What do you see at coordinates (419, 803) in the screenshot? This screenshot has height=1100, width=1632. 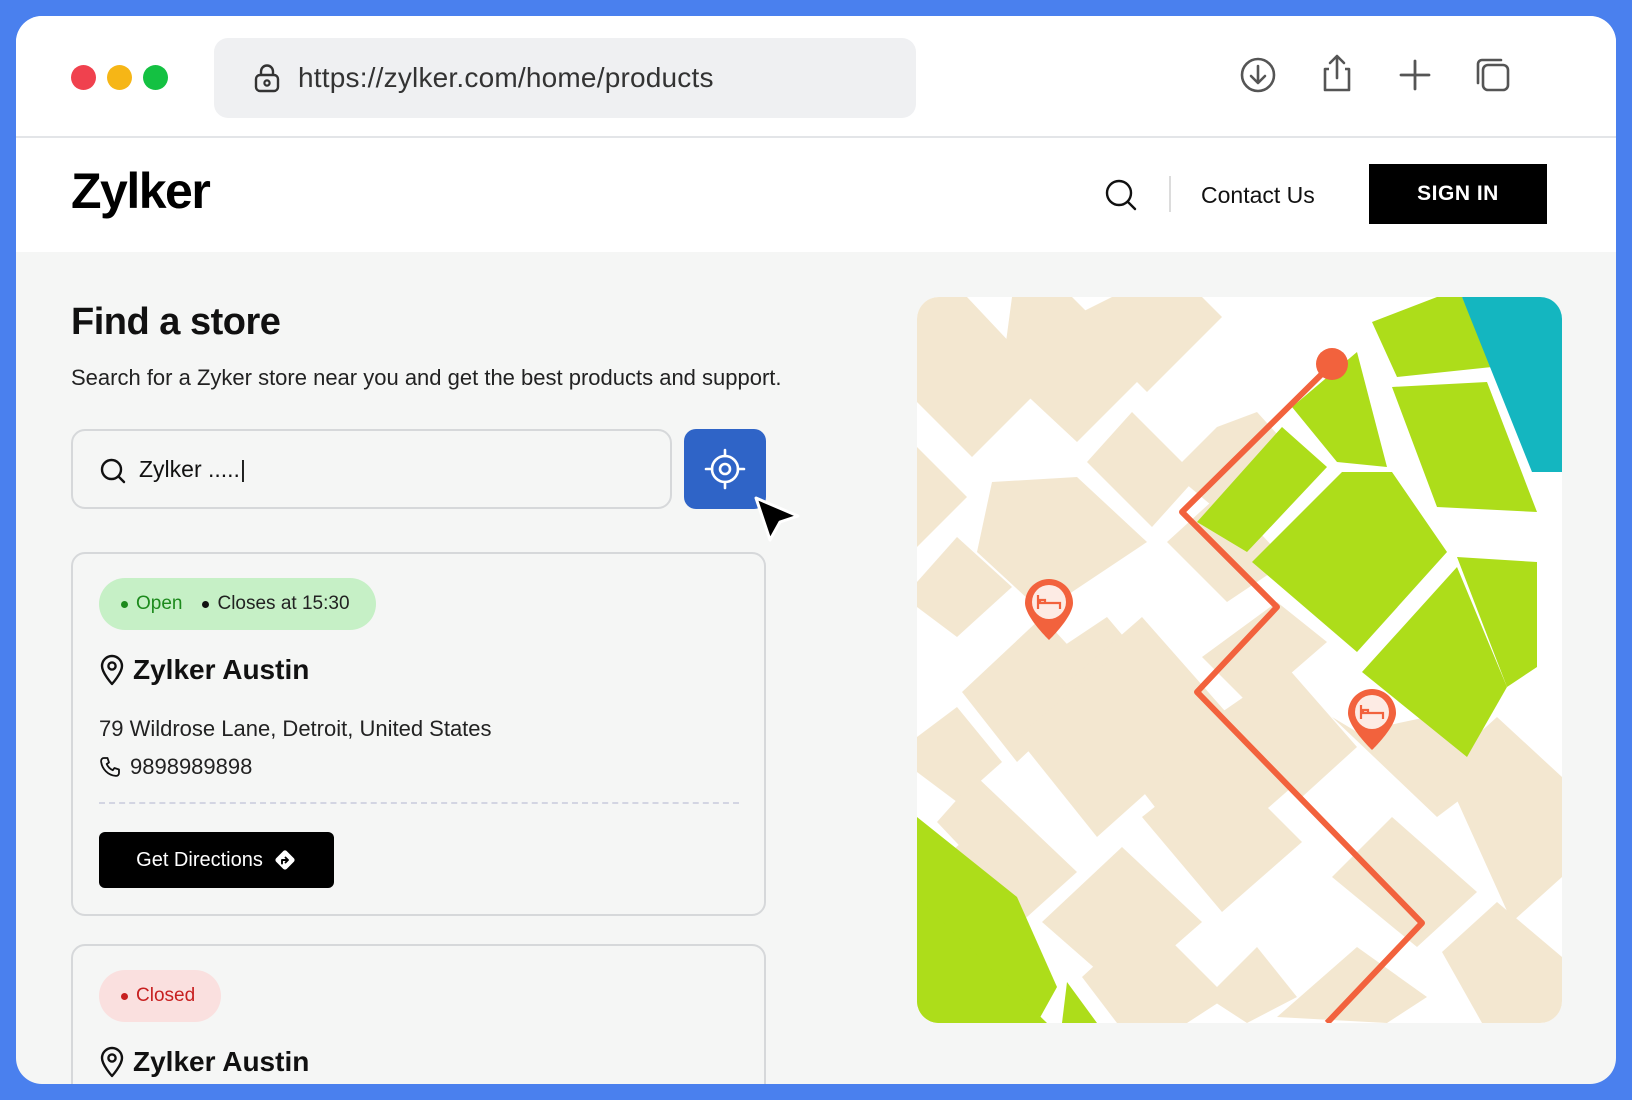 I see `card-divider` at bounding box center [419, 803].